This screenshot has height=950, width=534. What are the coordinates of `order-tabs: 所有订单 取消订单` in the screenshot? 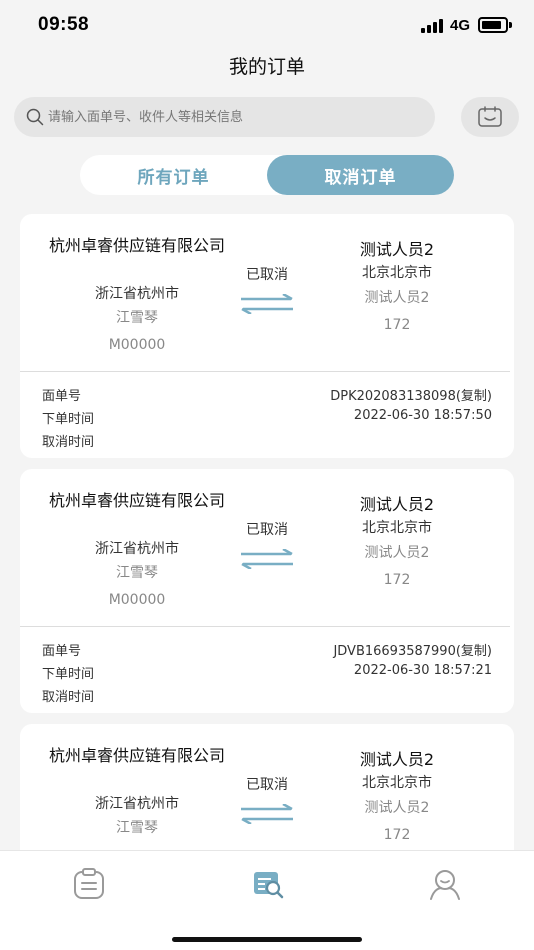 It's located at (267, 175).